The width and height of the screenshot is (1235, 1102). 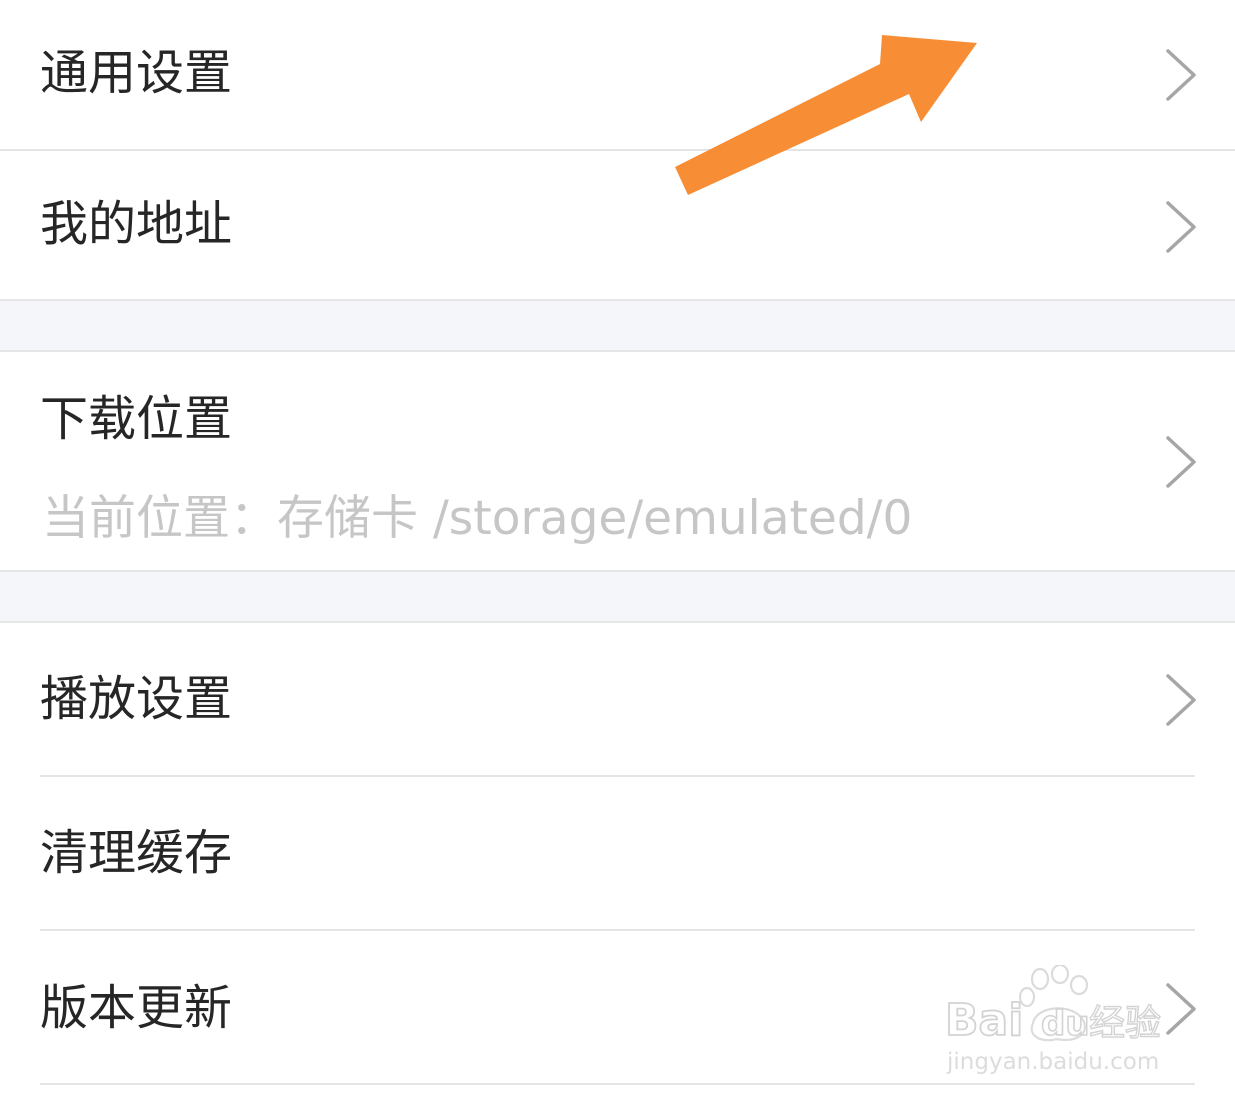 What do you see at coordinates (617, 1007) in the screenshot?
I see `settings-item-version-update: 版本更新` at bounding box center [617, 1007].